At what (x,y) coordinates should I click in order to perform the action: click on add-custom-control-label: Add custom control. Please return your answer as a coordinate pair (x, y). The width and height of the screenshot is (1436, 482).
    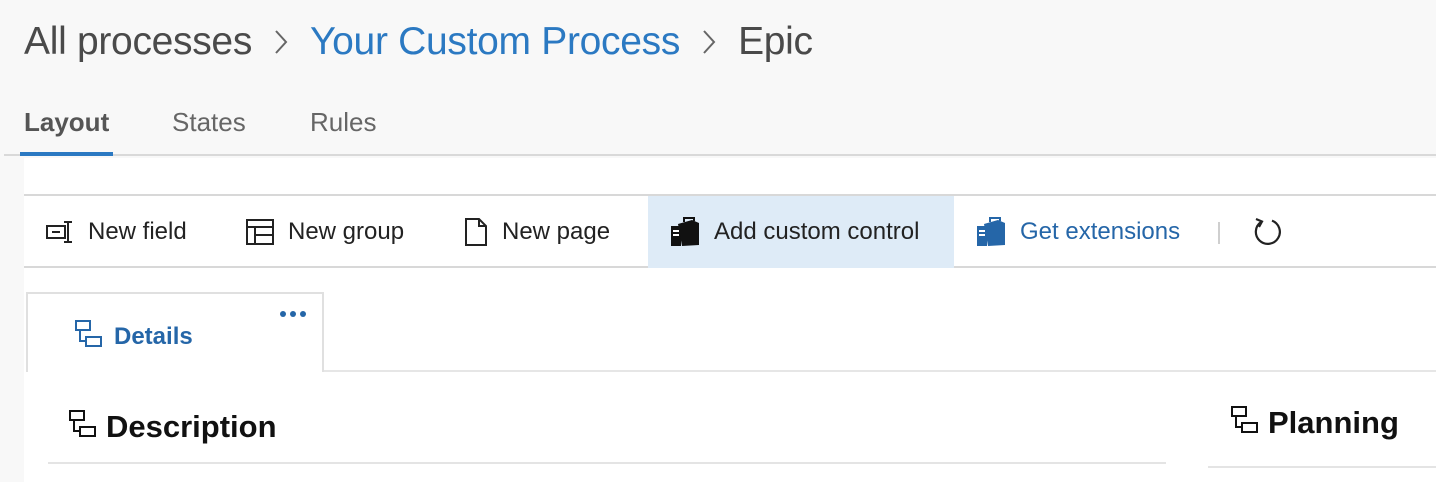
    Looking at the image, I should click on (817, 231).